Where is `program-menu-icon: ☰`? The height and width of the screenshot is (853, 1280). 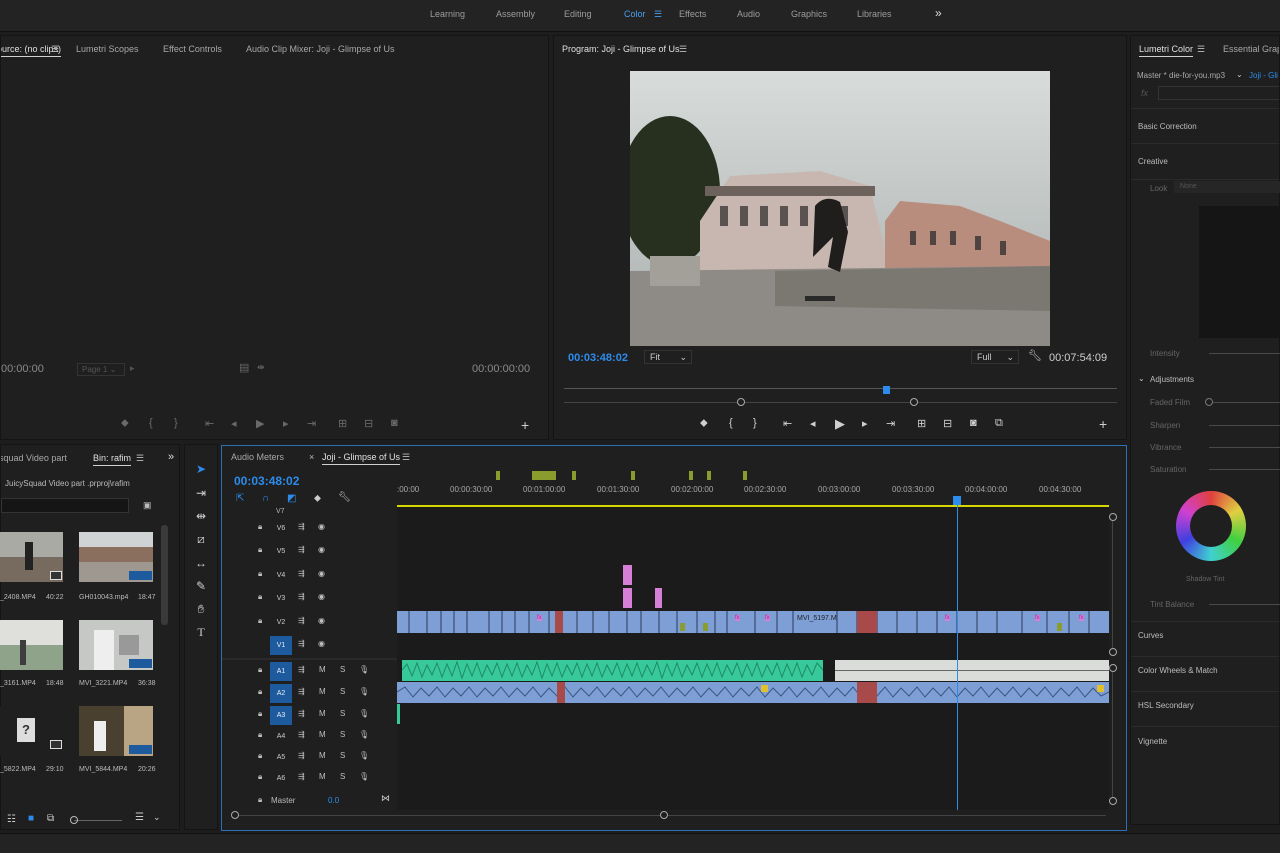 program-menu-icon: ☰ is located at coordinates (683, 49).